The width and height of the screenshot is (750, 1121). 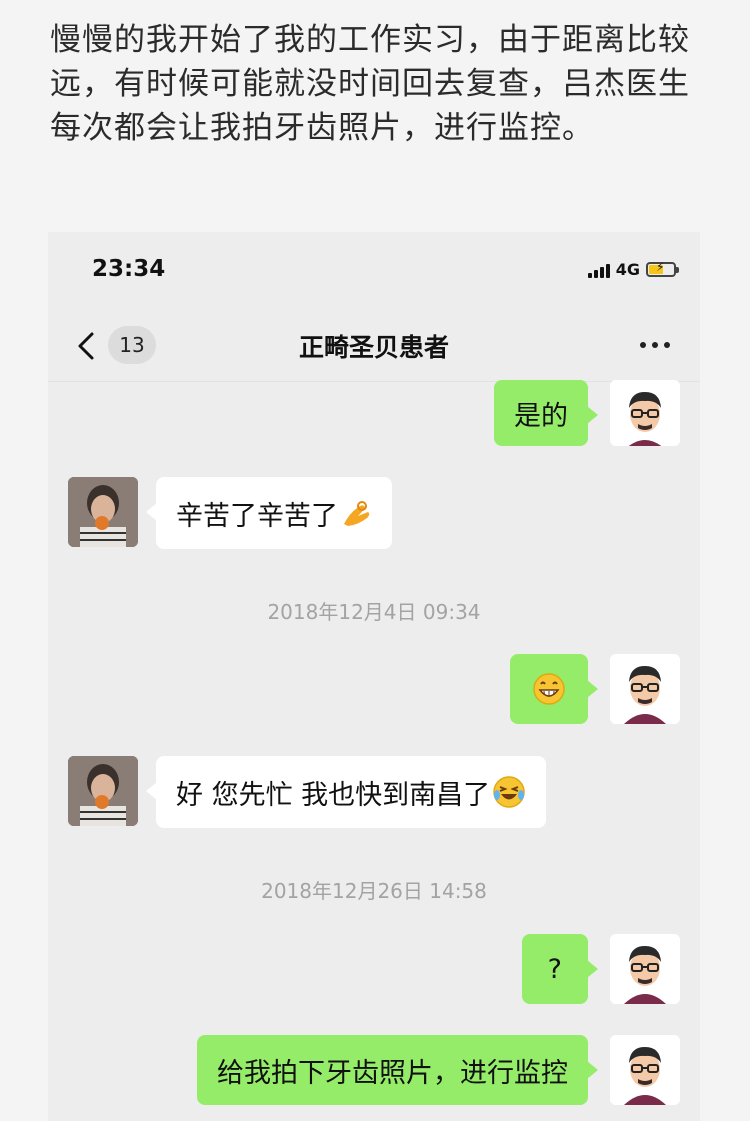 What do you see at coordinates (374, 612) in the screenshot?
I see `message-timestamp: 2018年12月4日 09:34` at bounding box center [374, 612].